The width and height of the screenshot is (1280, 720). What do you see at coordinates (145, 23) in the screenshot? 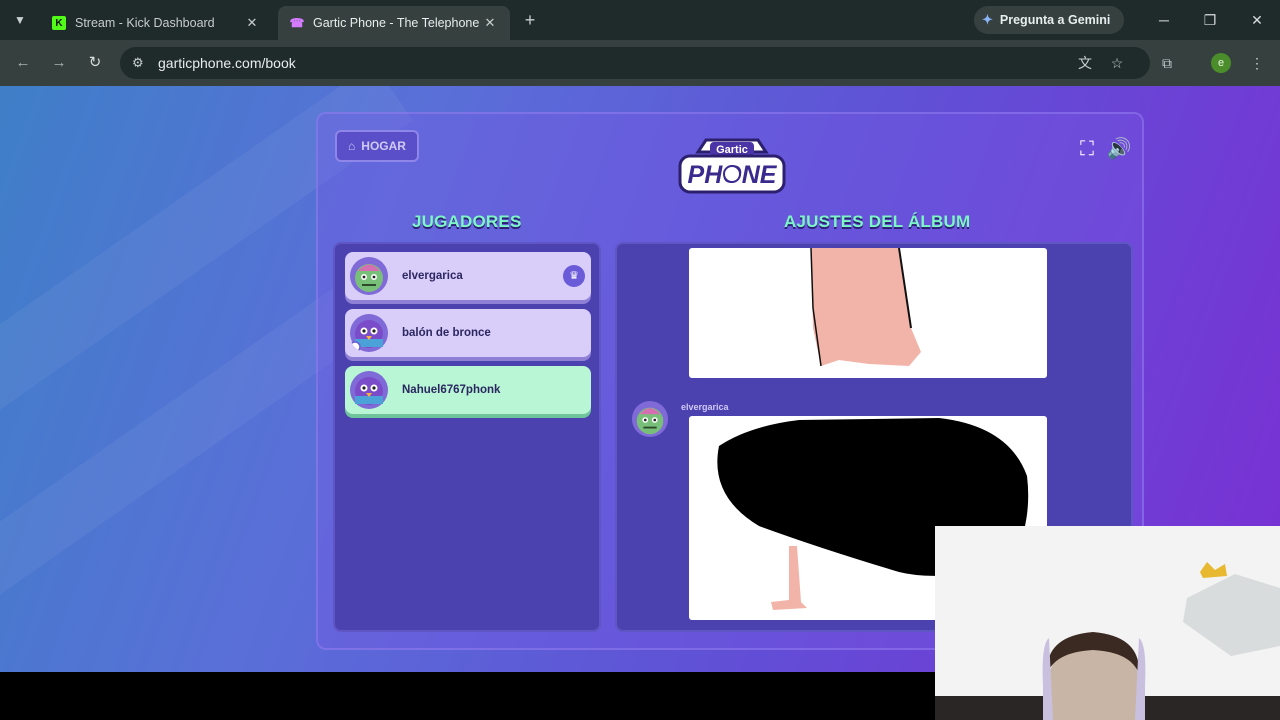
I see `tab-title: Stream - Kick Dashboard` at bounding box center [145, 23].